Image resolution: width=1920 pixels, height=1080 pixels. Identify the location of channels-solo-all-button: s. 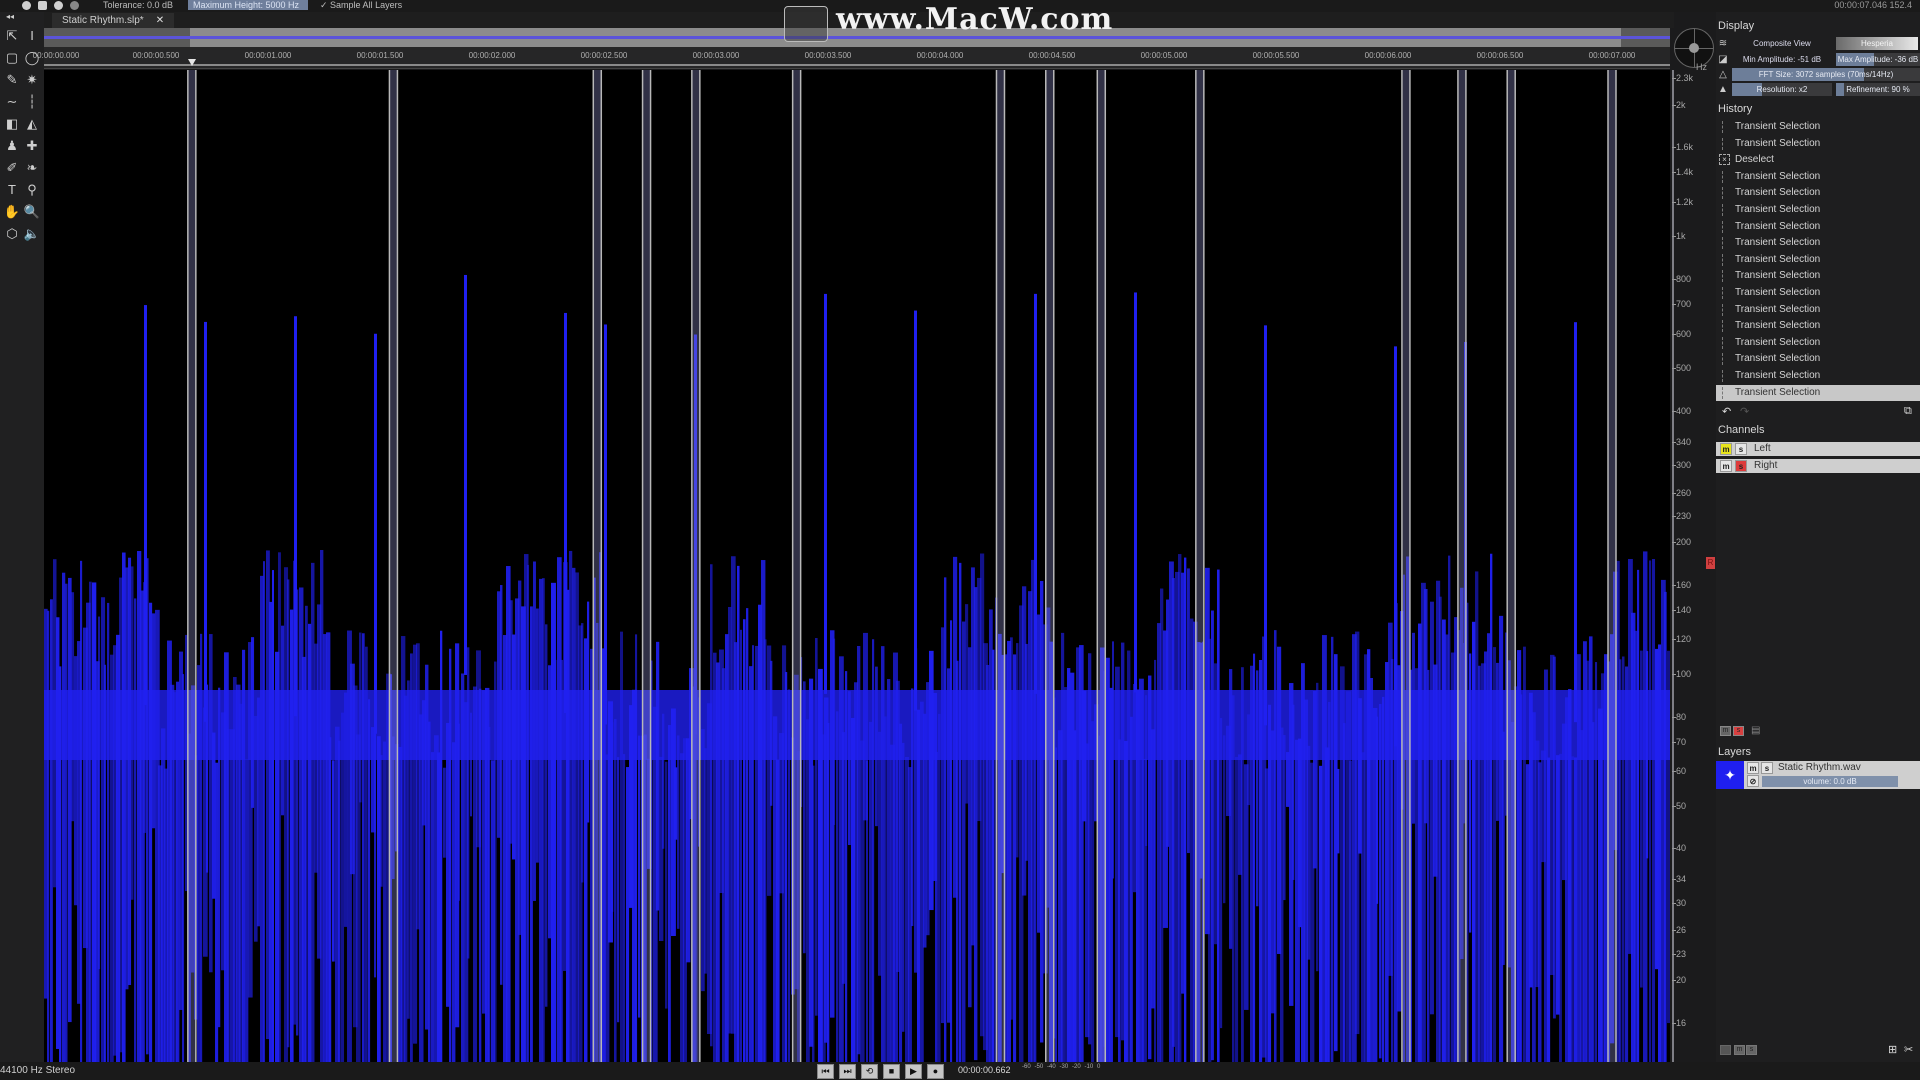
(1738, 731).